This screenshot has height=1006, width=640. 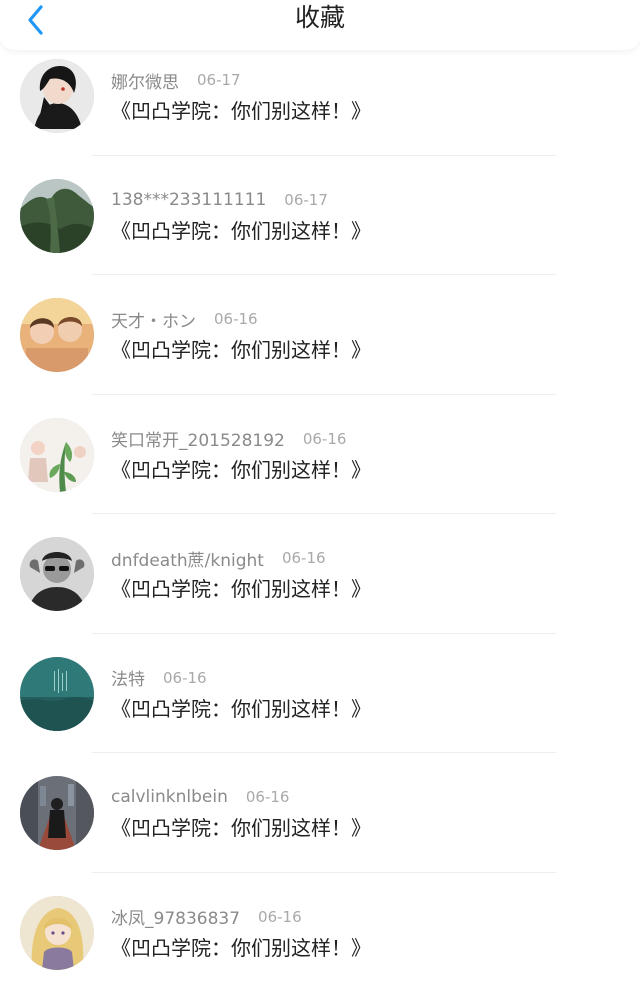 I want to click on item-meta: calvlinknlbein 06-16, so click(x=200, y=797).